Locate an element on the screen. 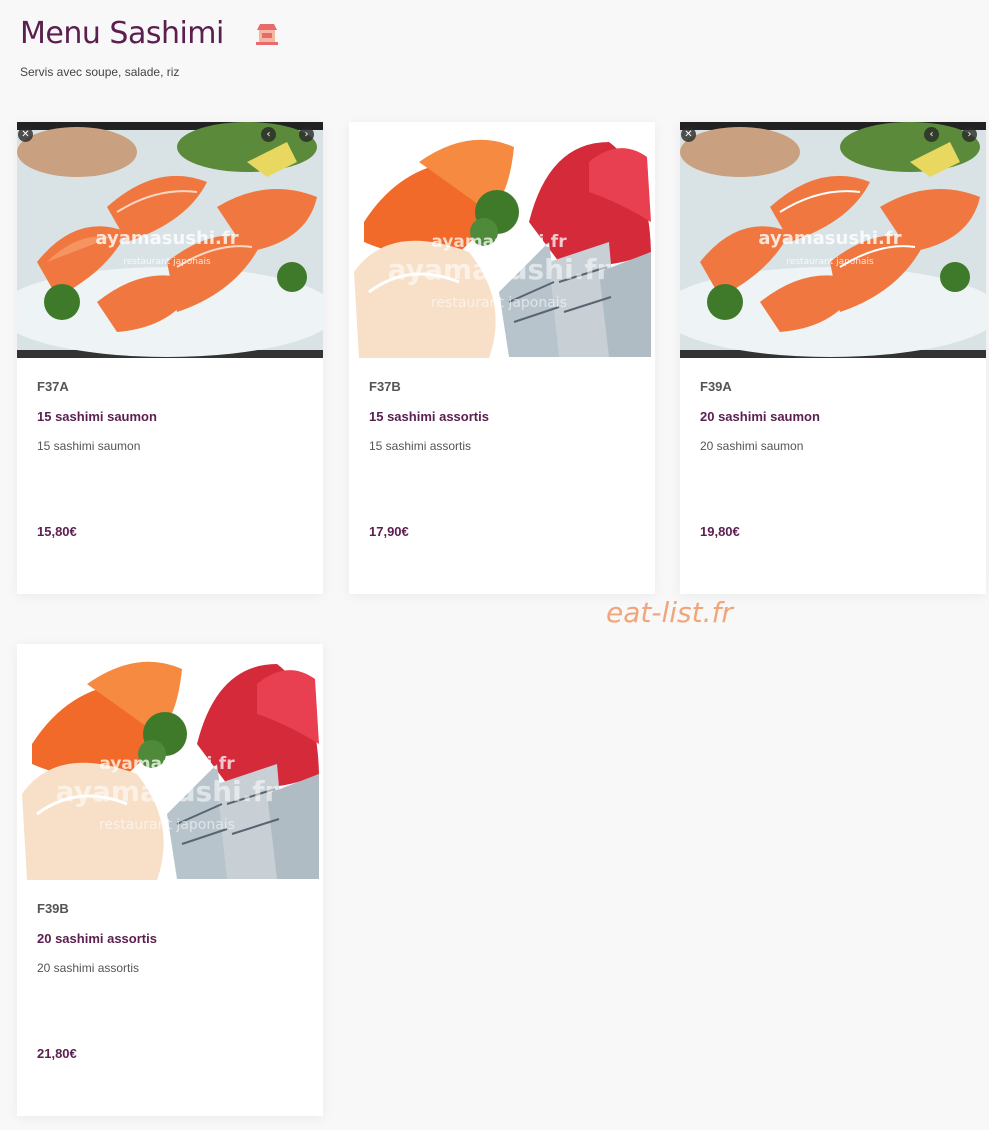 This screenshot has width=989, height=1130. item-description: 20 sashimi assortis is located at coordinates (88, 968).